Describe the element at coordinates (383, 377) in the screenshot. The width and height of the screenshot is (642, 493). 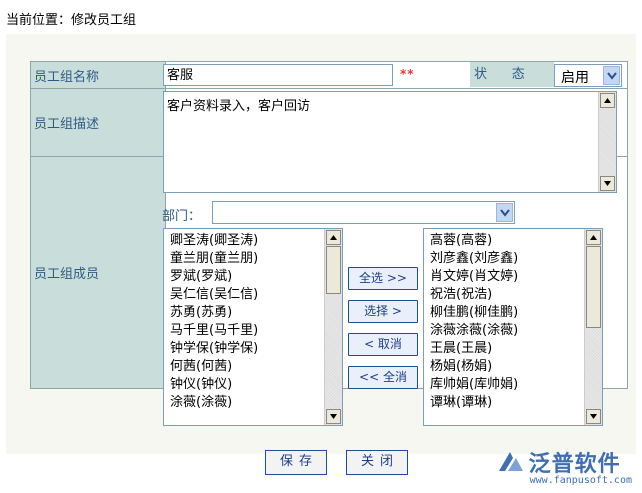
I see `cancel-all-button: << 全消` at that location.